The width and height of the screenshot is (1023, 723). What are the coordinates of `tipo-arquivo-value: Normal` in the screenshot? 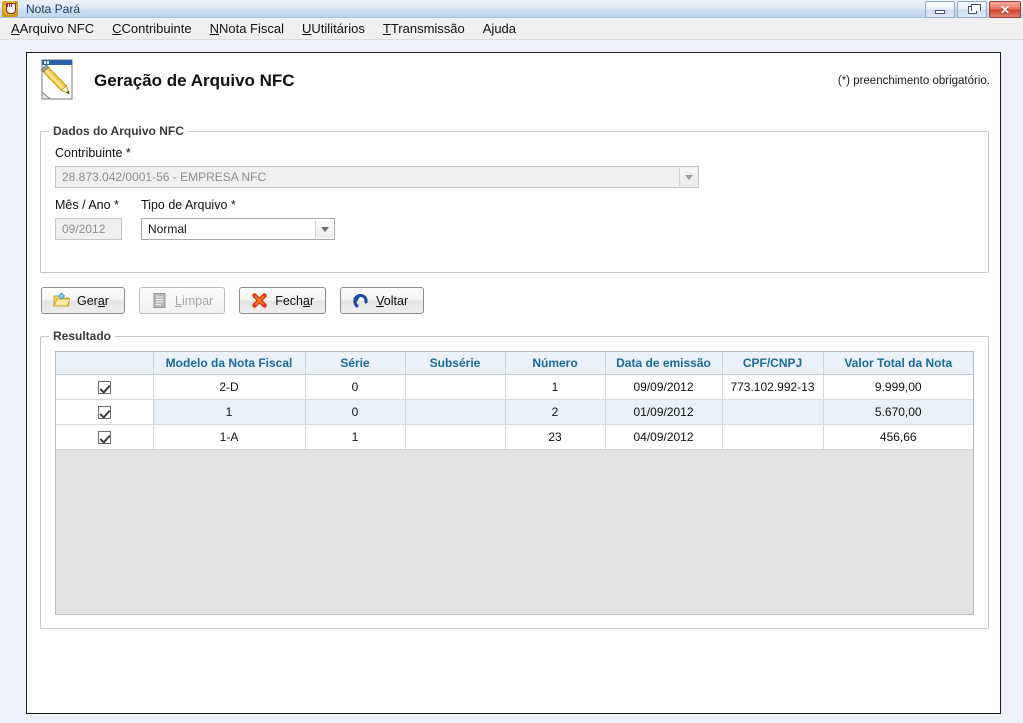 It's located at (167, 228).